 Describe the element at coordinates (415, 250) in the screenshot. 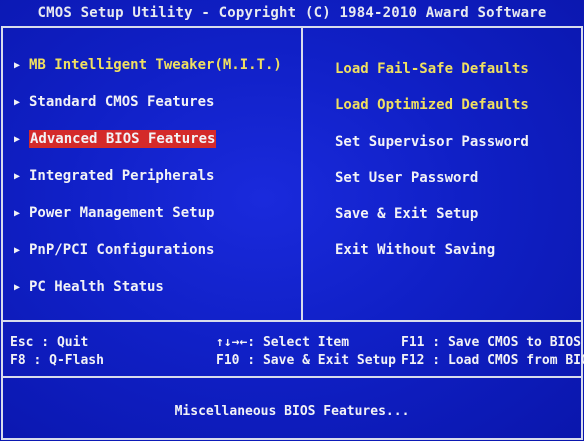

I see `menu-item-exit-without-saving: Exit Without Saving` at that location.